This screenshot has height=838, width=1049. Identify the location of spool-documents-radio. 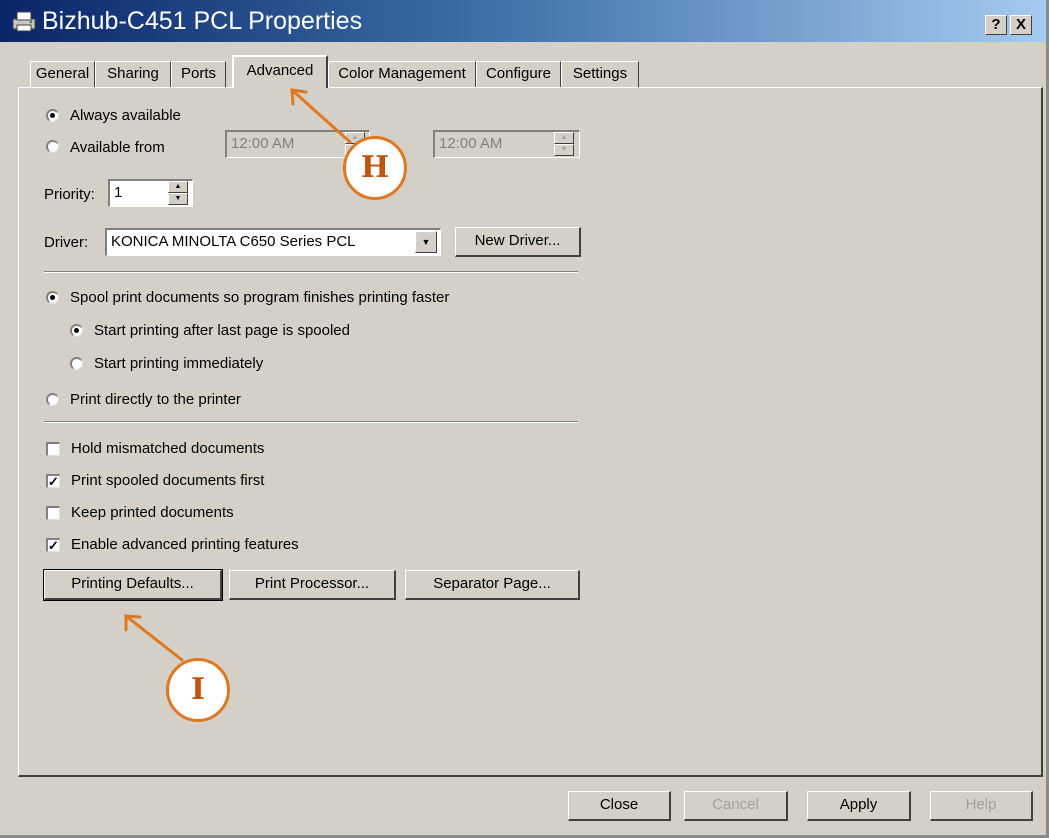
(52, 297).